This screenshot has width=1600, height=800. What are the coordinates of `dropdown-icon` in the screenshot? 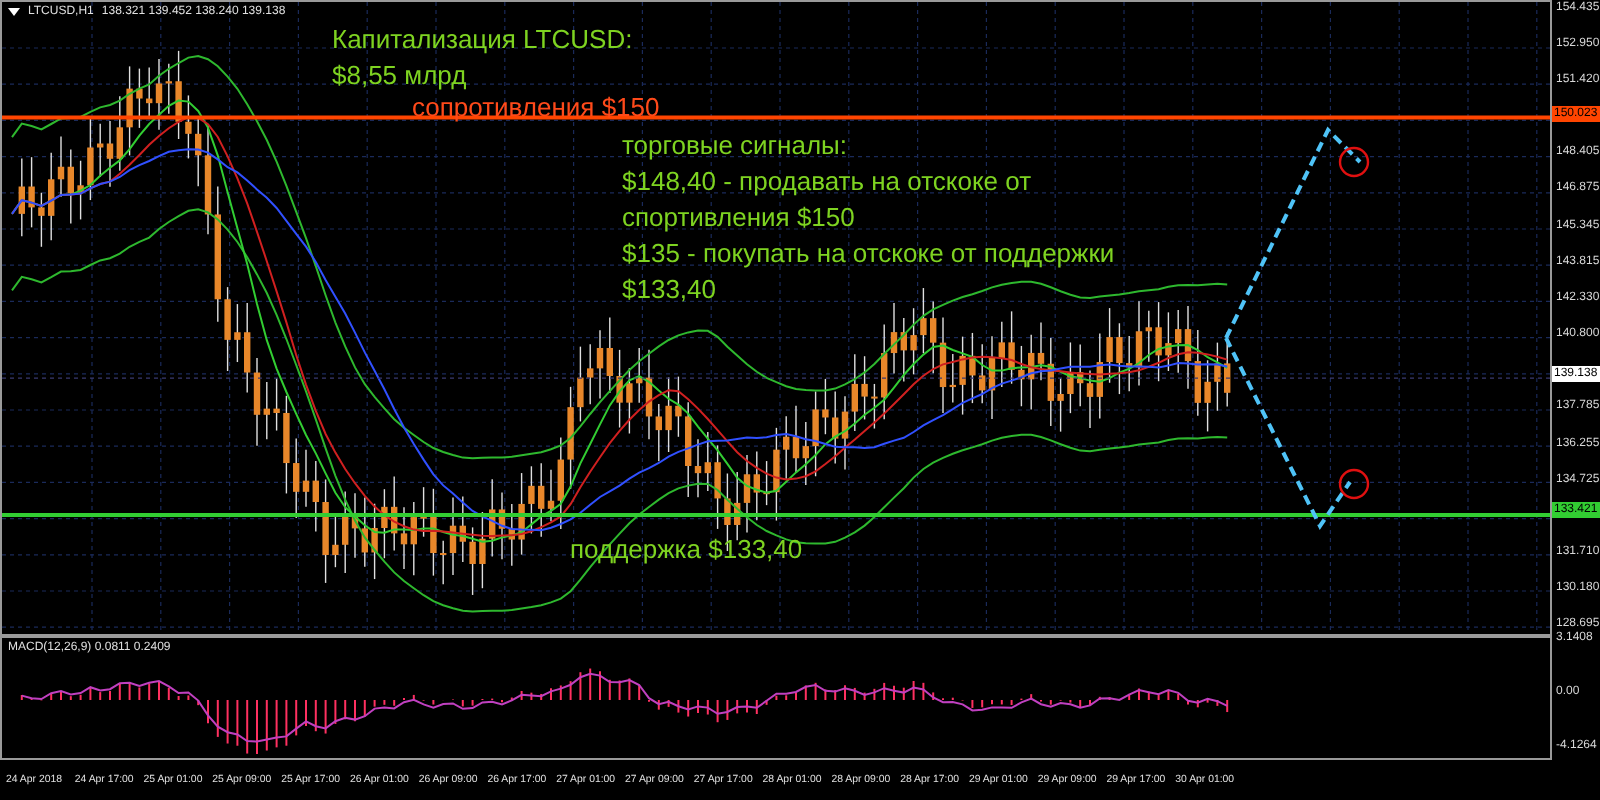 It's located at (14, 12).